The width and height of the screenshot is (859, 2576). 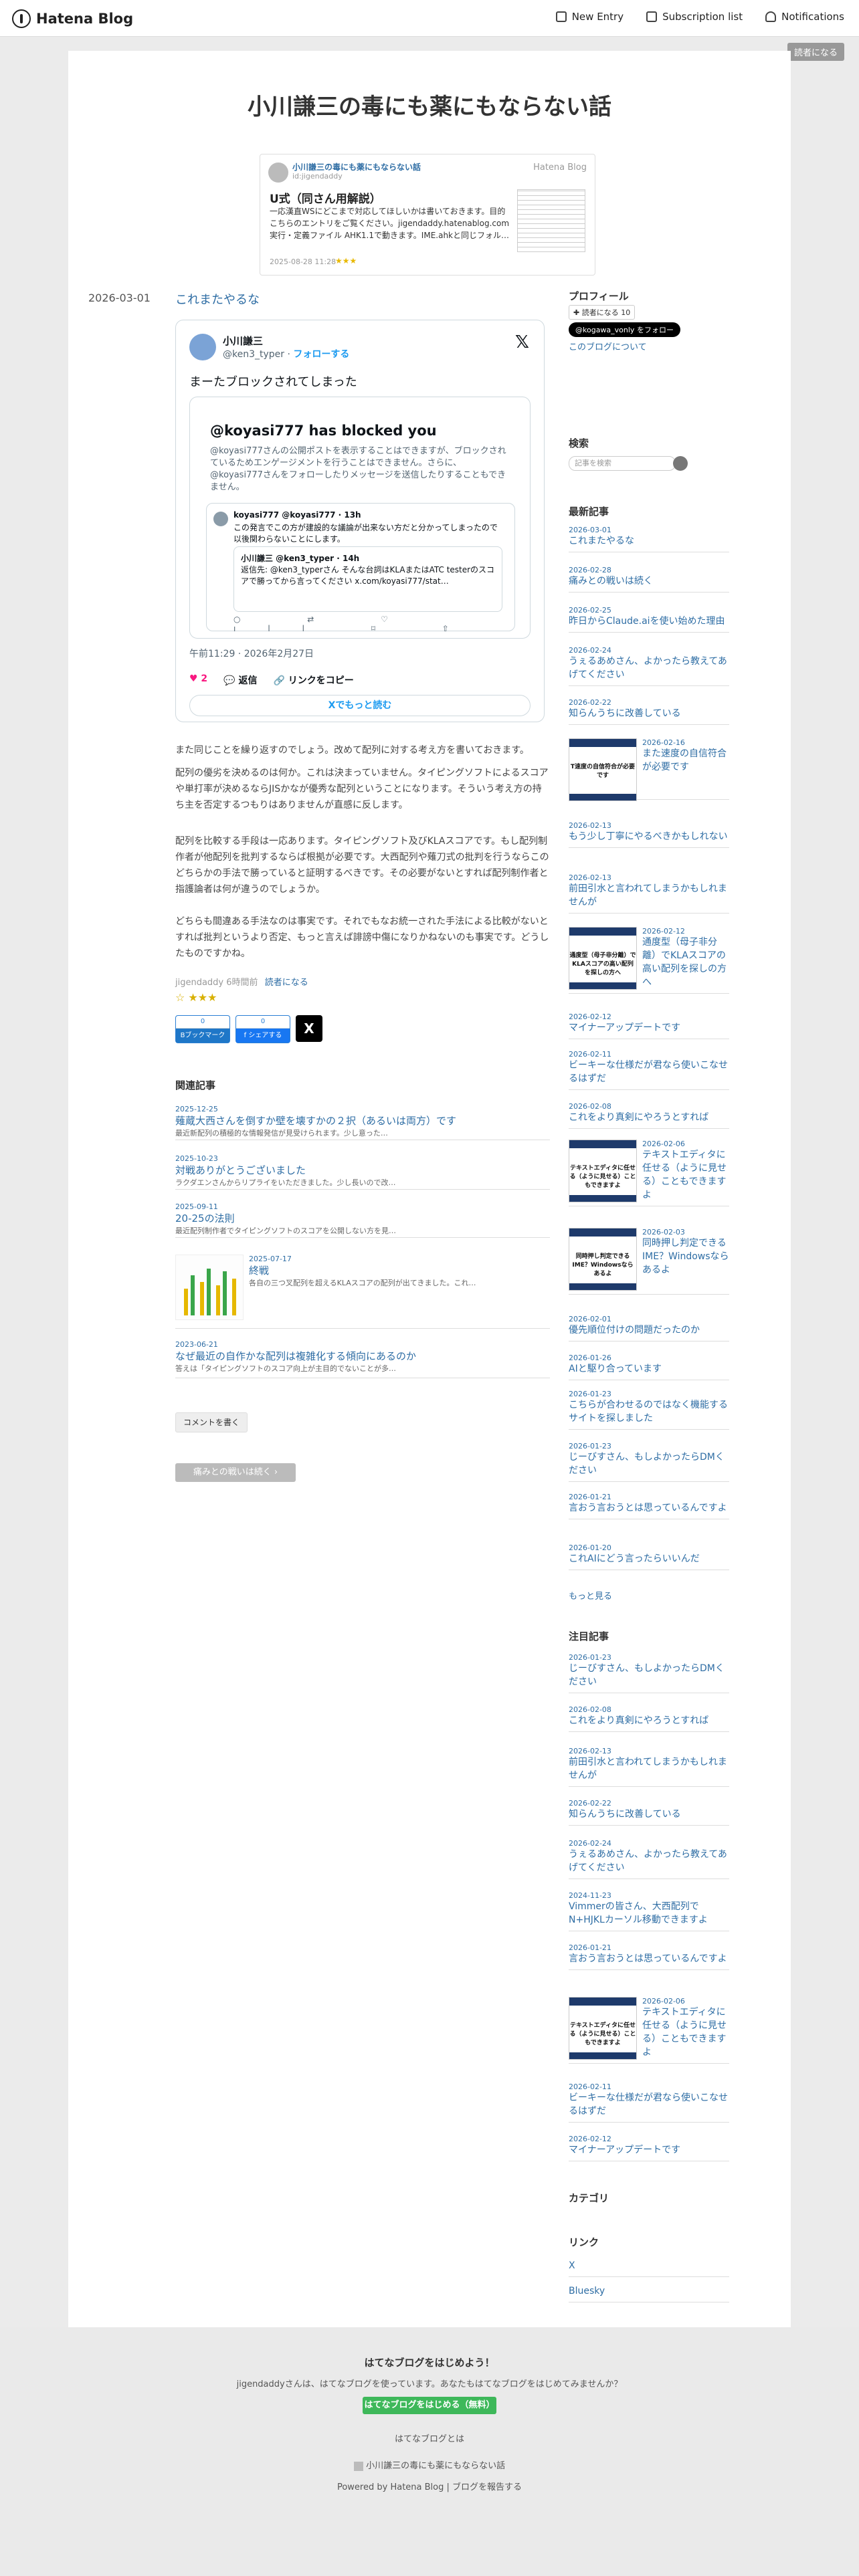 I want to click on popular-item: 2026-01-23 じーびすさん、もしよかったらDMください, so click(x=649, y=1673).